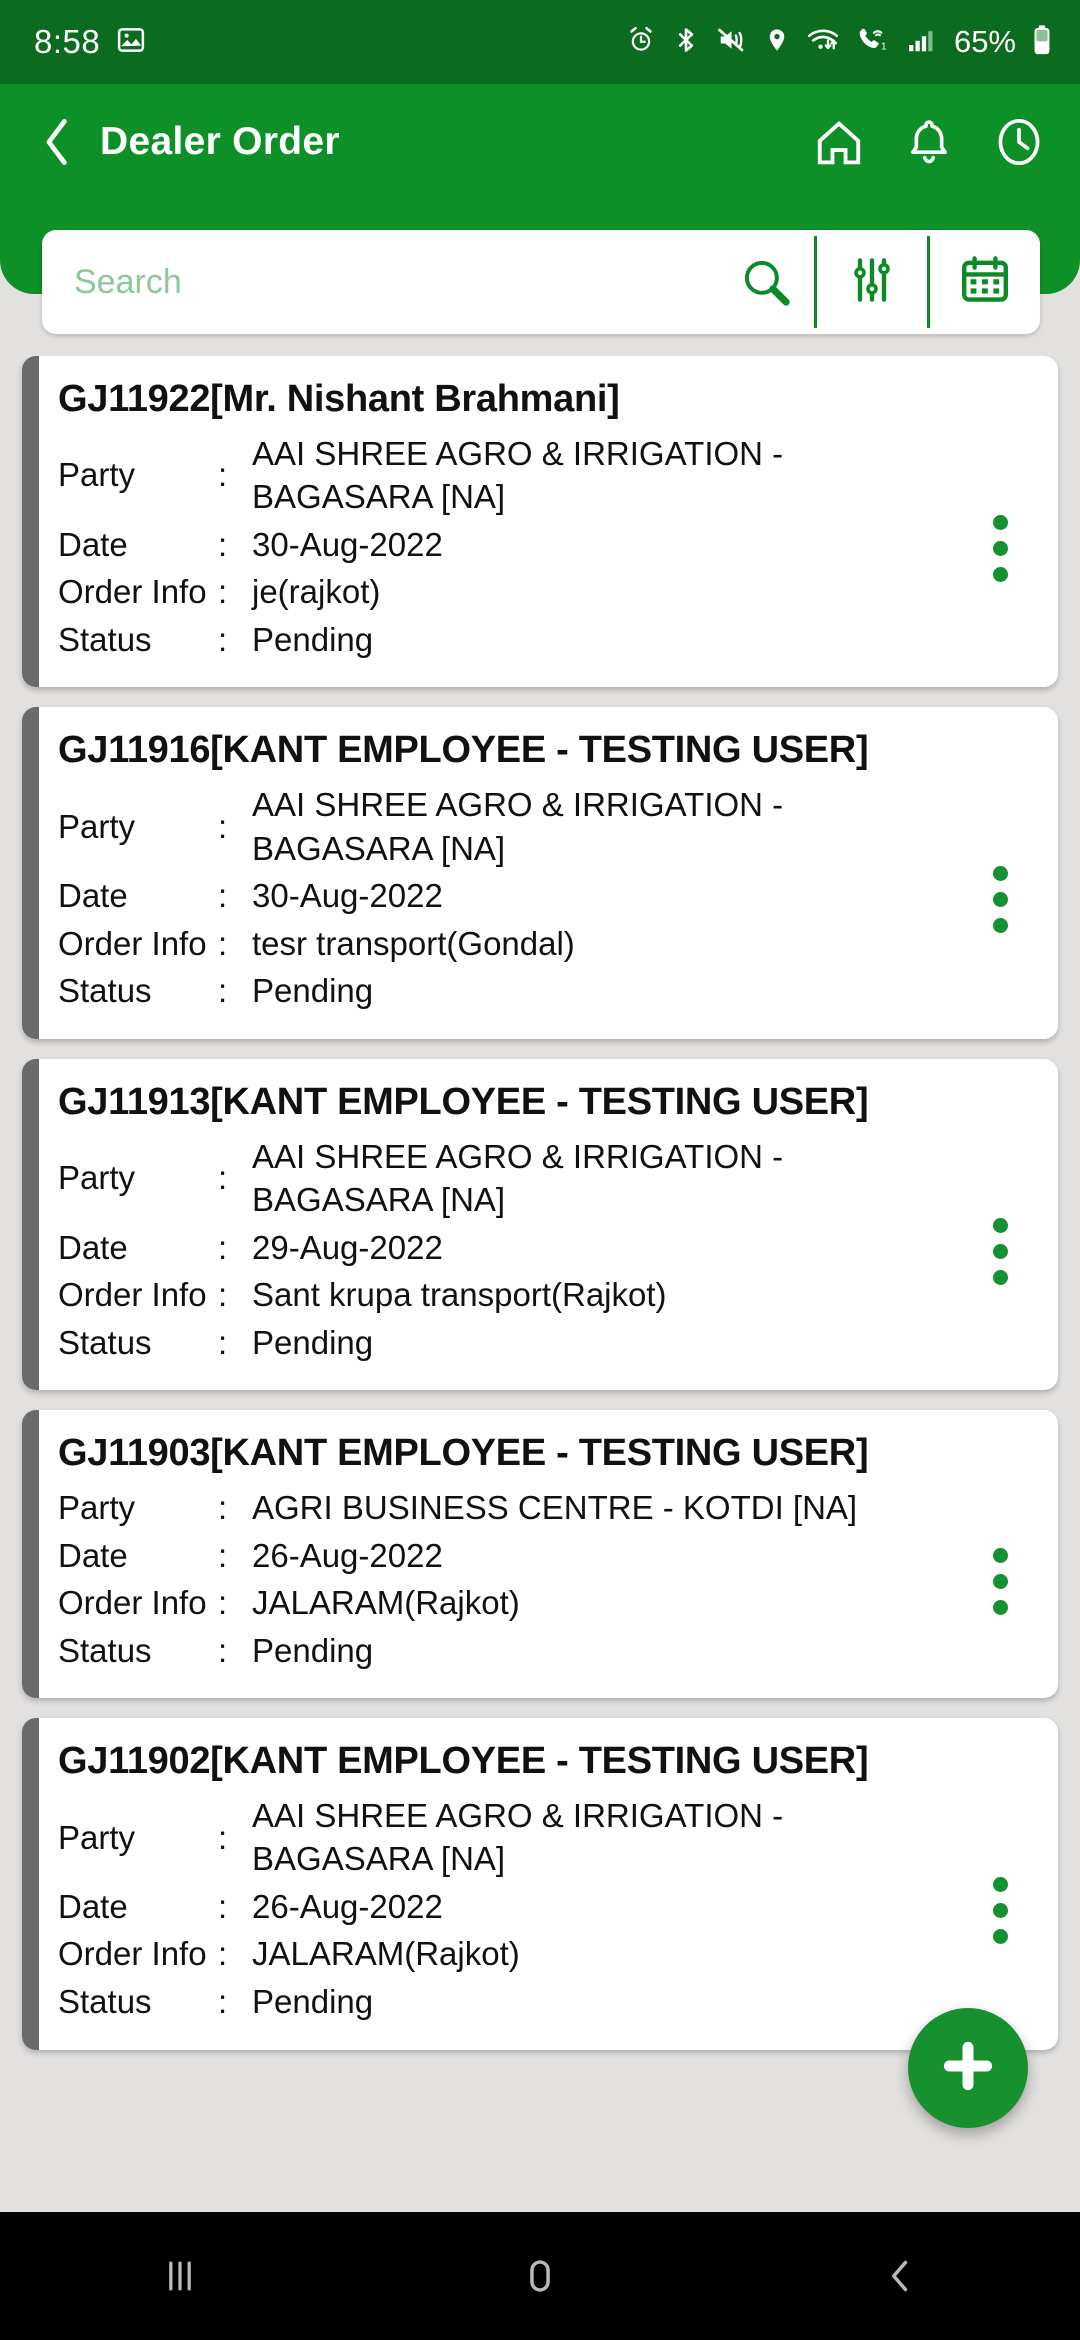 This screenshot has width=1080, height=2340. What do you see at coordinates (823, 42) in the screenshot?
I see `wifi-icon` at bounding box center [823, 42].